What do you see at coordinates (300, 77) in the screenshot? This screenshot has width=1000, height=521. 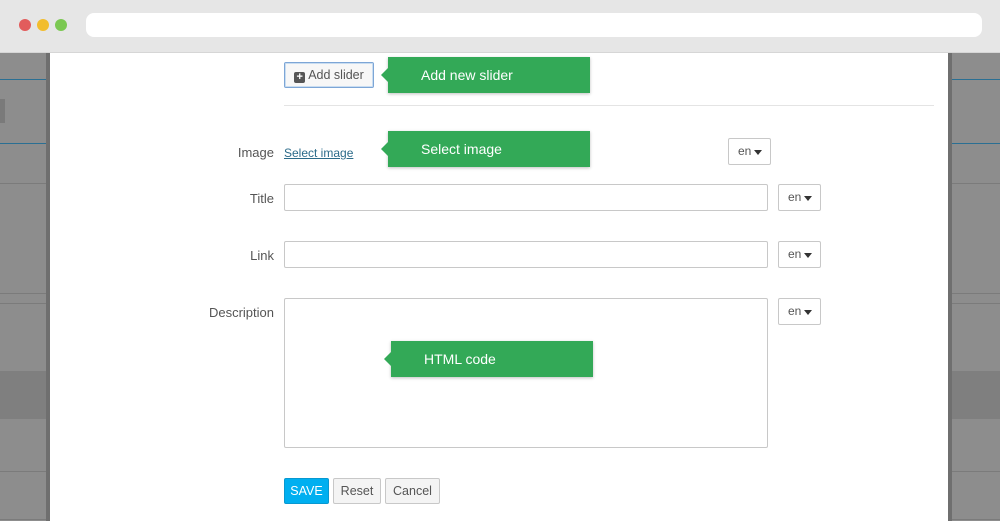 I see `plus-icon: +` at bounding box center [300, 77].